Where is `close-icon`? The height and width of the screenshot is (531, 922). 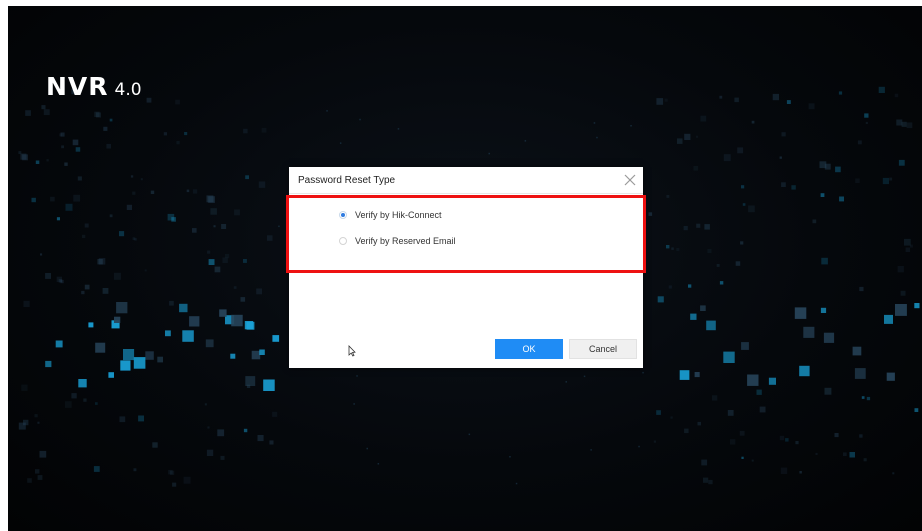
close-icon is located at coordinates (630, 180).